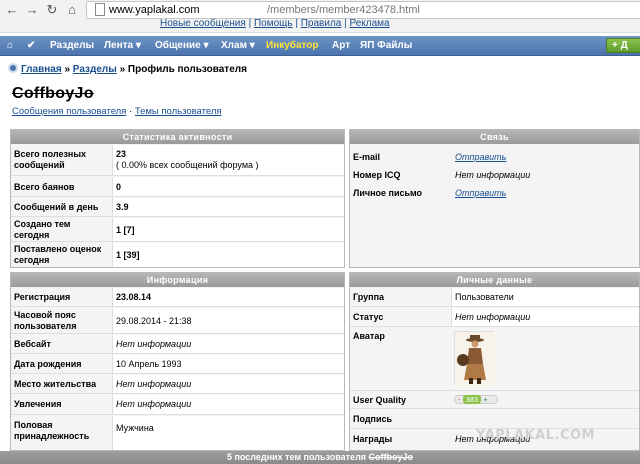 The image size is (640, 464). Describe the element at coordinates (177, 137) in the screenshot. I see `activity-title: Статистика активности` at that location.